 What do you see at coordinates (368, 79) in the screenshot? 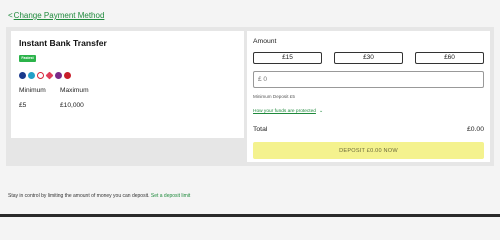
I see `amount-input` at bounding box center [368, 79].